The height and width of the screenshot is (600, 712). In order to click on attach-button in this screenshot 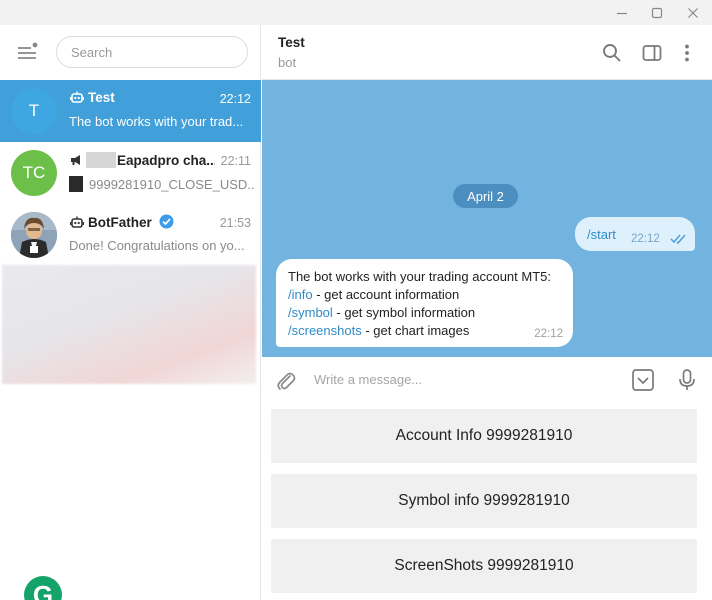, I will do `click(286, 381)`.